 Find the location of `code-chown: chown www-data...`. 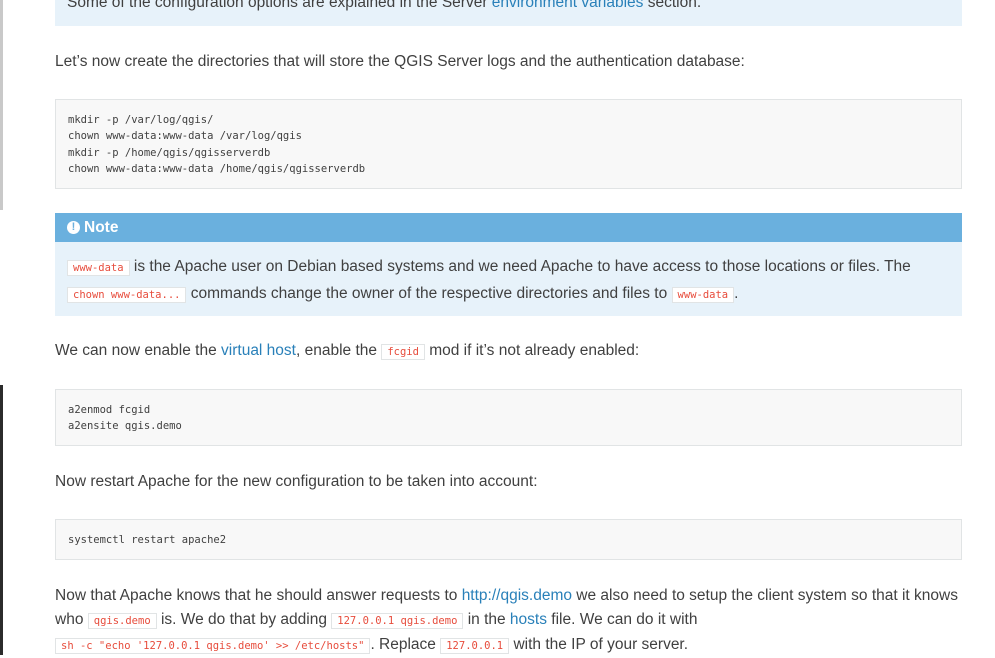

code-chown: chown www-data... is located at coordinates (127, 295).